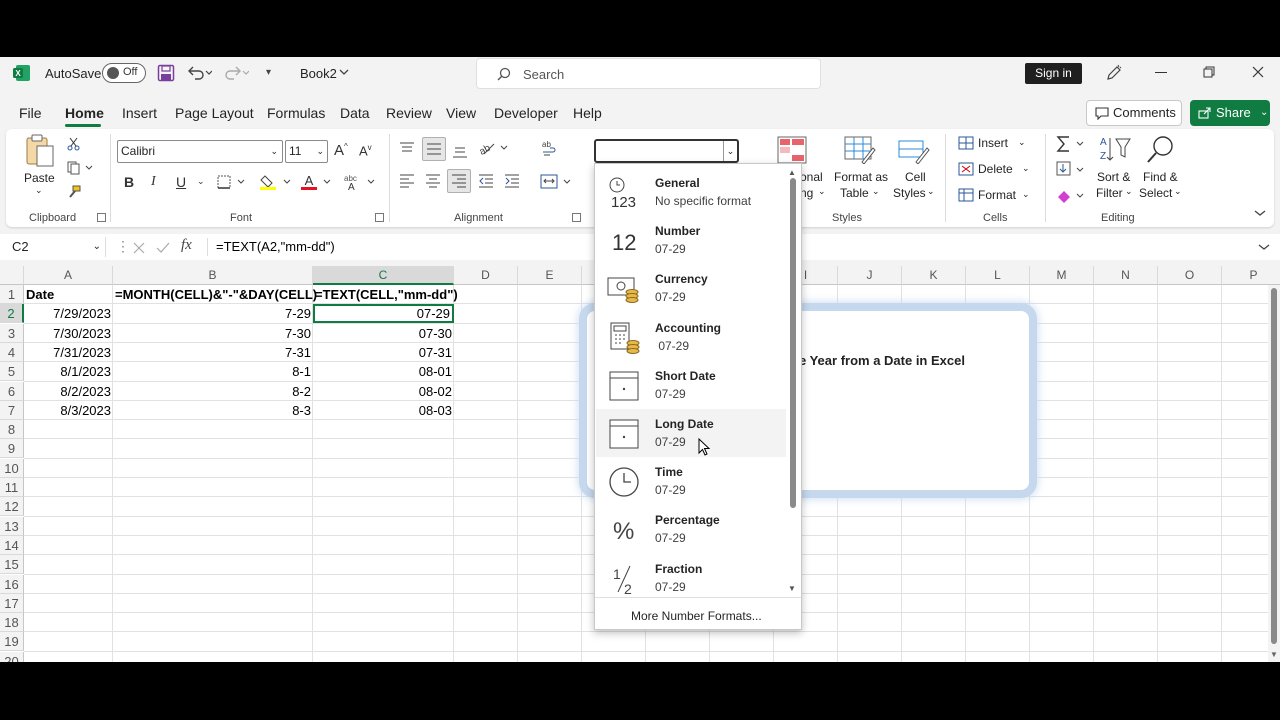 This screenshot has height=720, width=1280. Describe the element at coordinates (576, 217) in the screenshot. I see `alignment-launcher-icon` at that location.